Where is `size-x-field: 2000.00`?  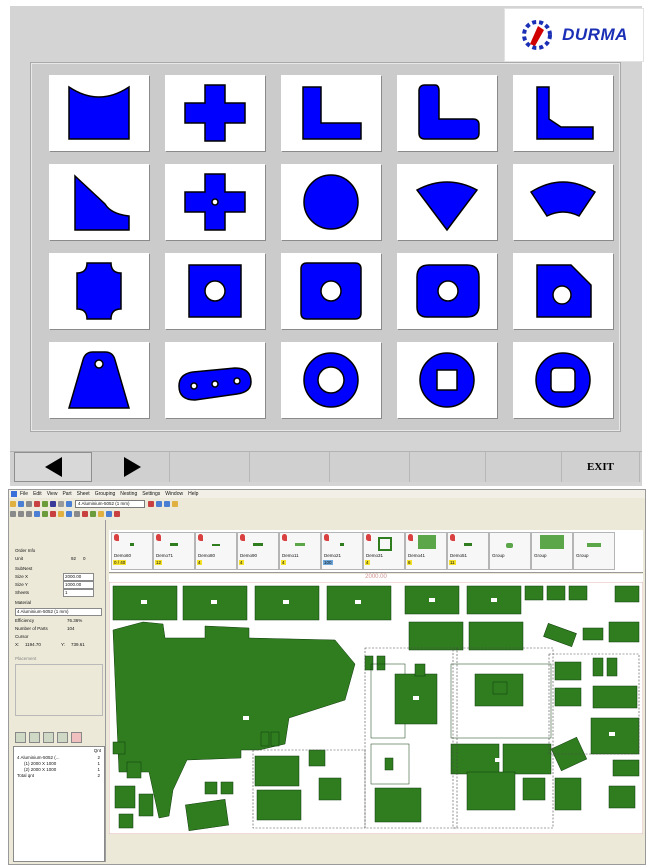 size-x-field: 2000.00 is located at coordinates (78, 577).